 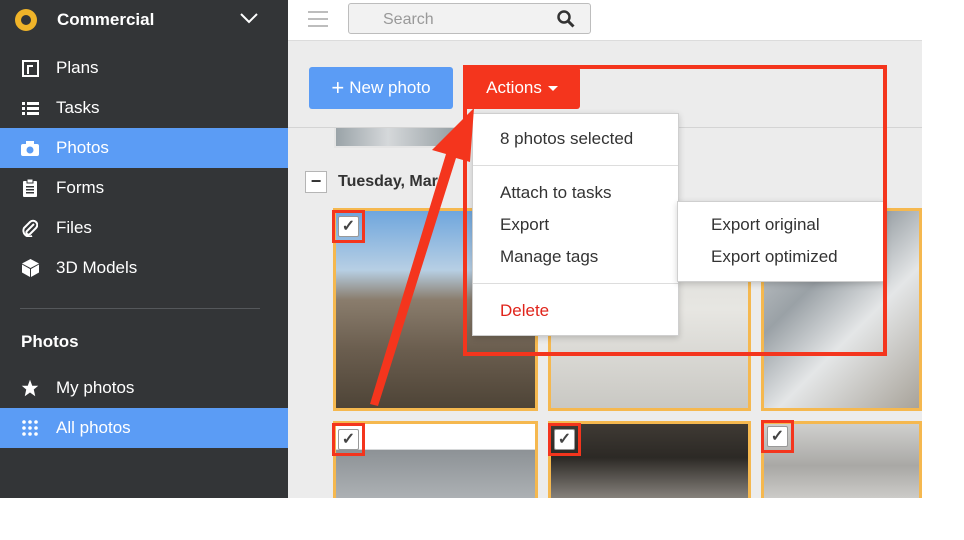 What do you see at coordinates (30, 388) in the screenshot?
I see `star-icon` at bounding box center [30, 388].